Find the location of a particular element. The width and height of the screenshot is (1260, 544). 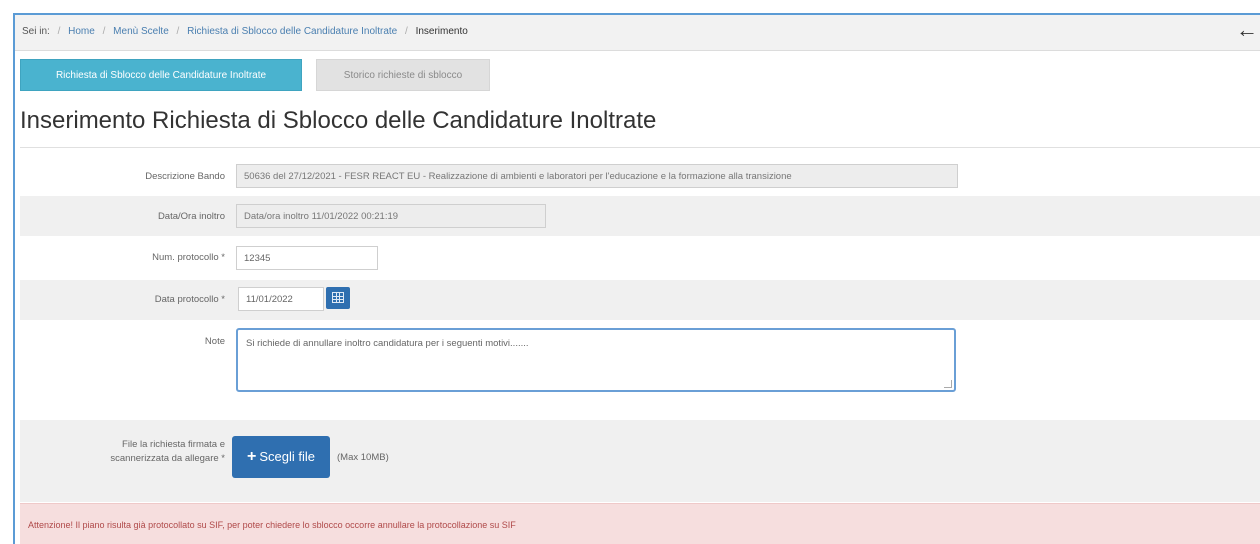

num-protocollo-input: 12345 is located at coordinates (307, 258).